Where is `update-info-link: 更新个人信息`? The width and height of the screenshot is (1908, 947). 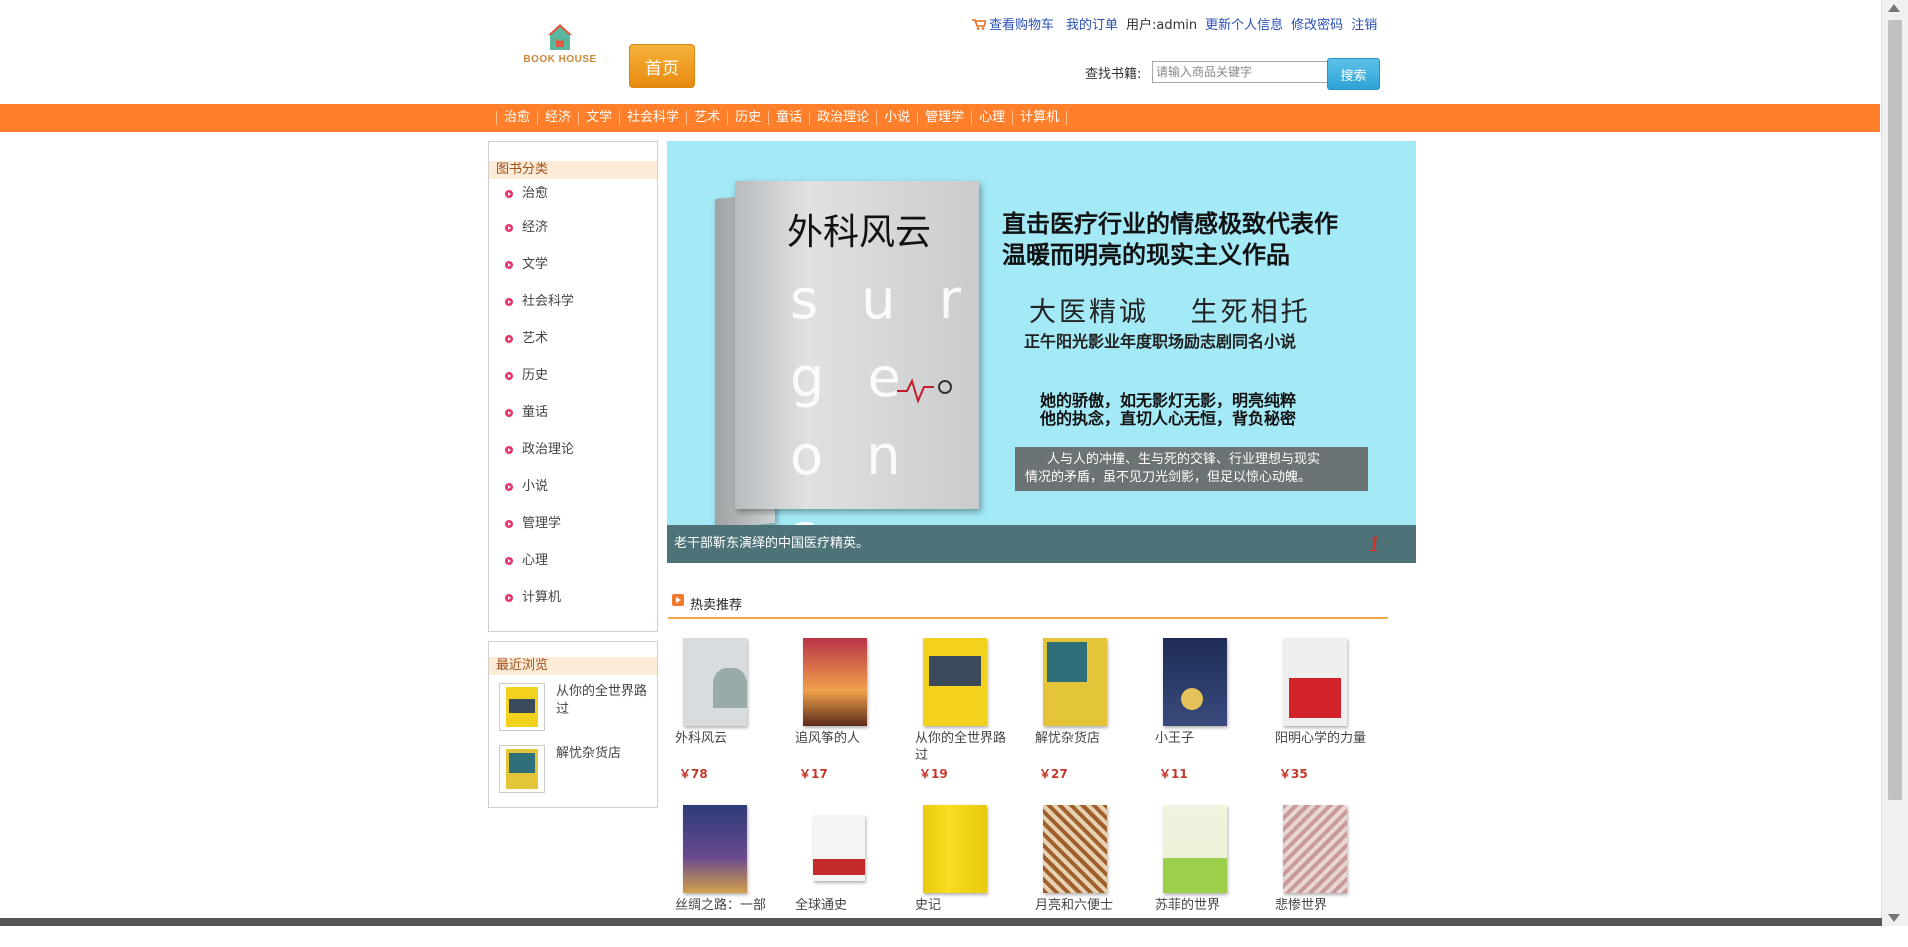
update-info-link: 更新个人信息 is located at coordinates (1244, 23).